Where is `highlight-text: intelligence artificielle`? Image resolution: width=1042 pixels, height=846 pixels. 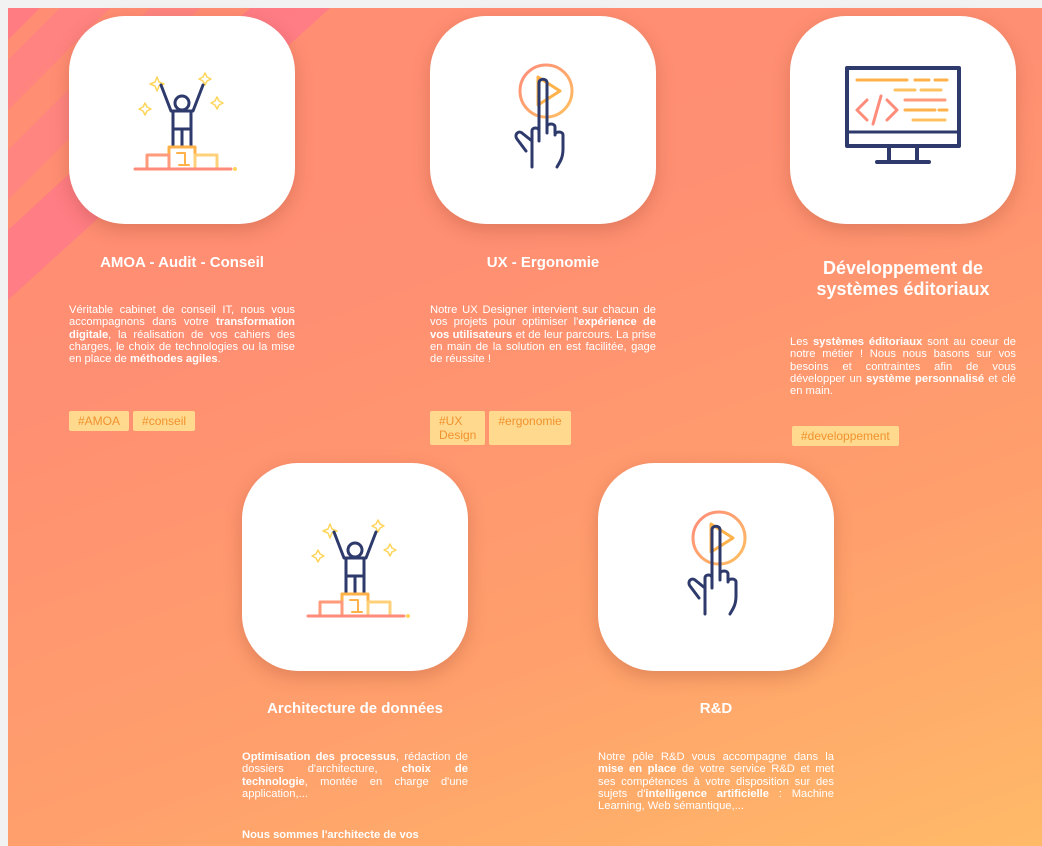
highlight-text: intelligence artificielle is located at coordinates (707, 793).